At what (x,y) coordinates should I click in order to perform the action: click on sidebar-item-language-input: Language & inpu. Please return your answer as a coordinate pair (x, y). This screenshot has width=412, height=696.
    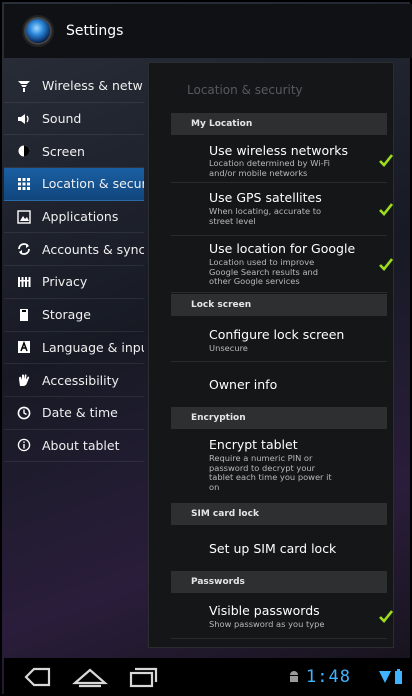
    Looking at the image, I should click on (74, 348).